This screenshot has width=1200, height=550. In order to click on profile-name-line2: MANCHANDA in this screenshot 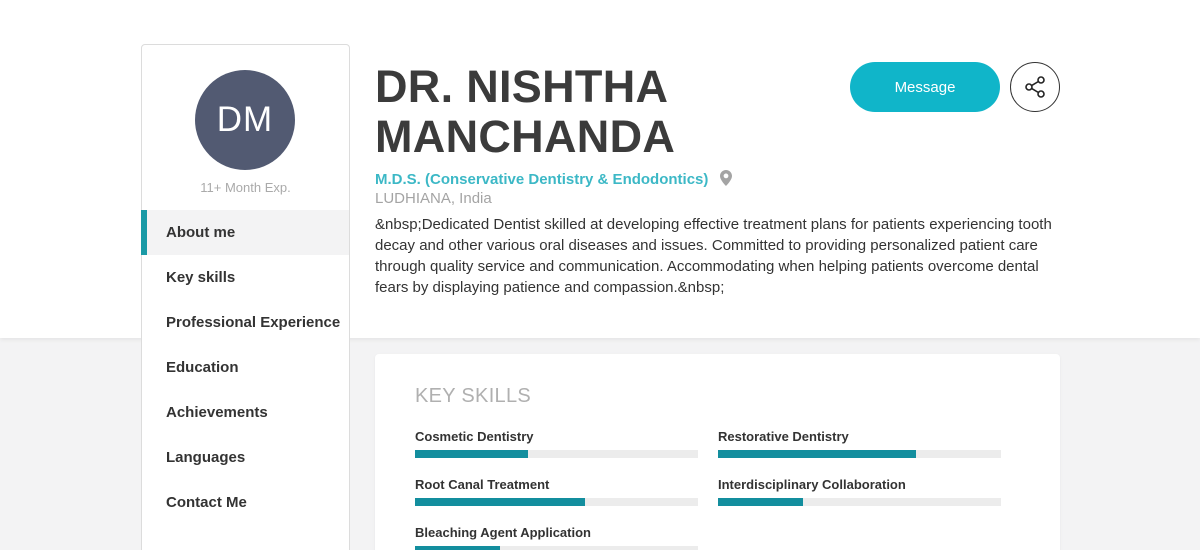, I will do `click(525, 136)`.